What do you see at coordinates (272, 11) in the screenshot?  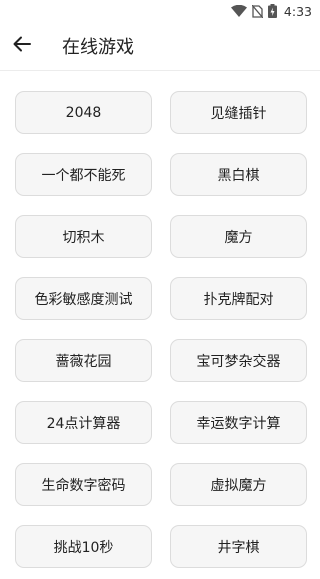 I see `battery-charging-icon` at bounding box center [272, 11].